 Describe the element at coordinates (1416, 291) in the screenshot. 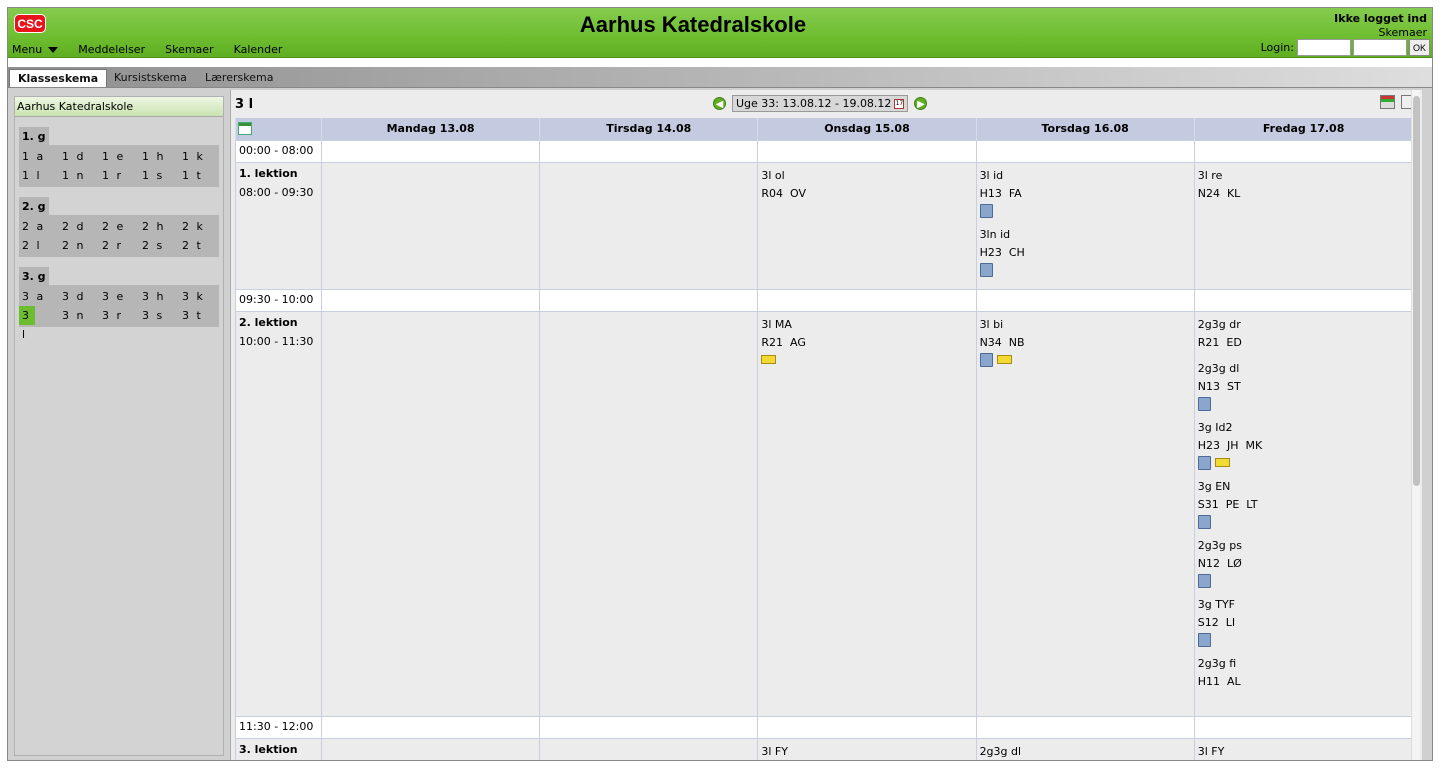

I see `scrollbar-thumb` at that location.